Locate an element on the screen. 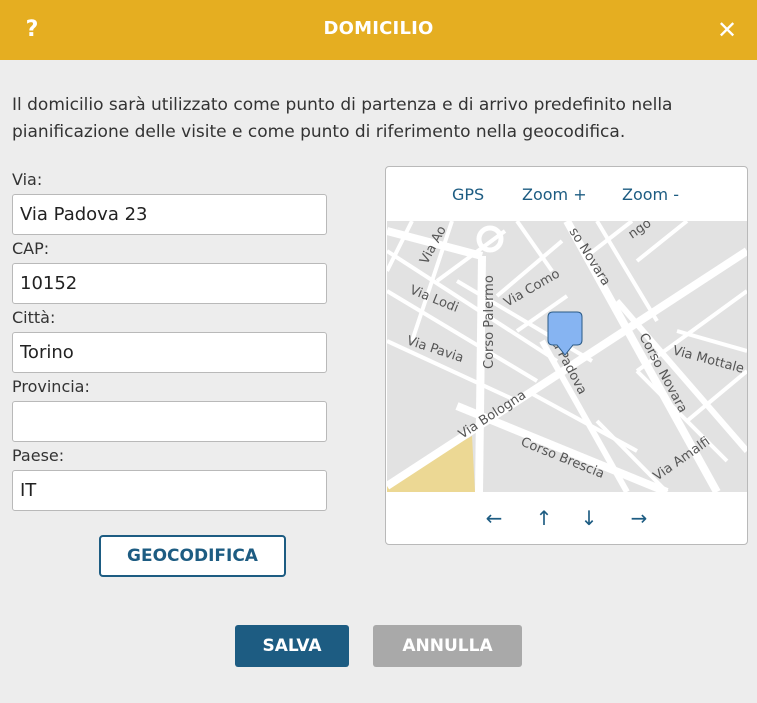  dialog-header: DOMICILIO ? ✕ is located at coordinates (378, 30).